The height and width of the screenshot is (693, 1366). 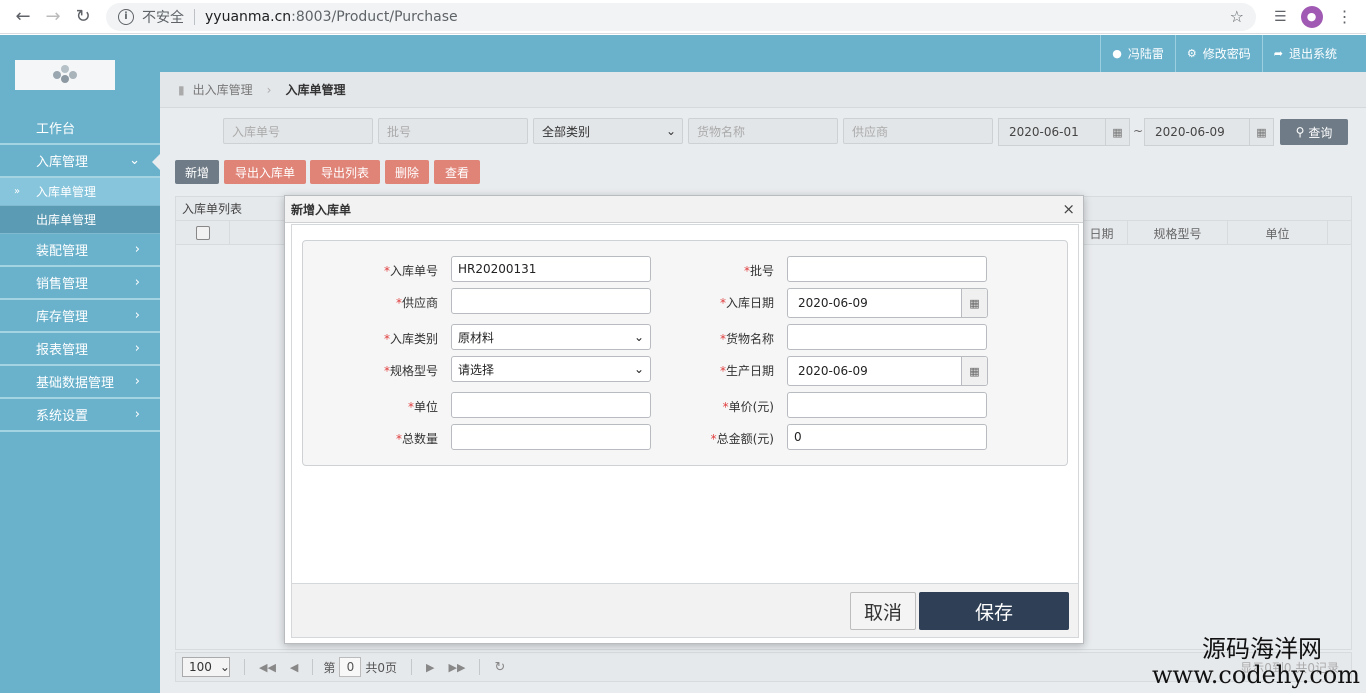 I want to click on sidebar-item-reports: 报表管理 ›, so click(x=80, y=349).